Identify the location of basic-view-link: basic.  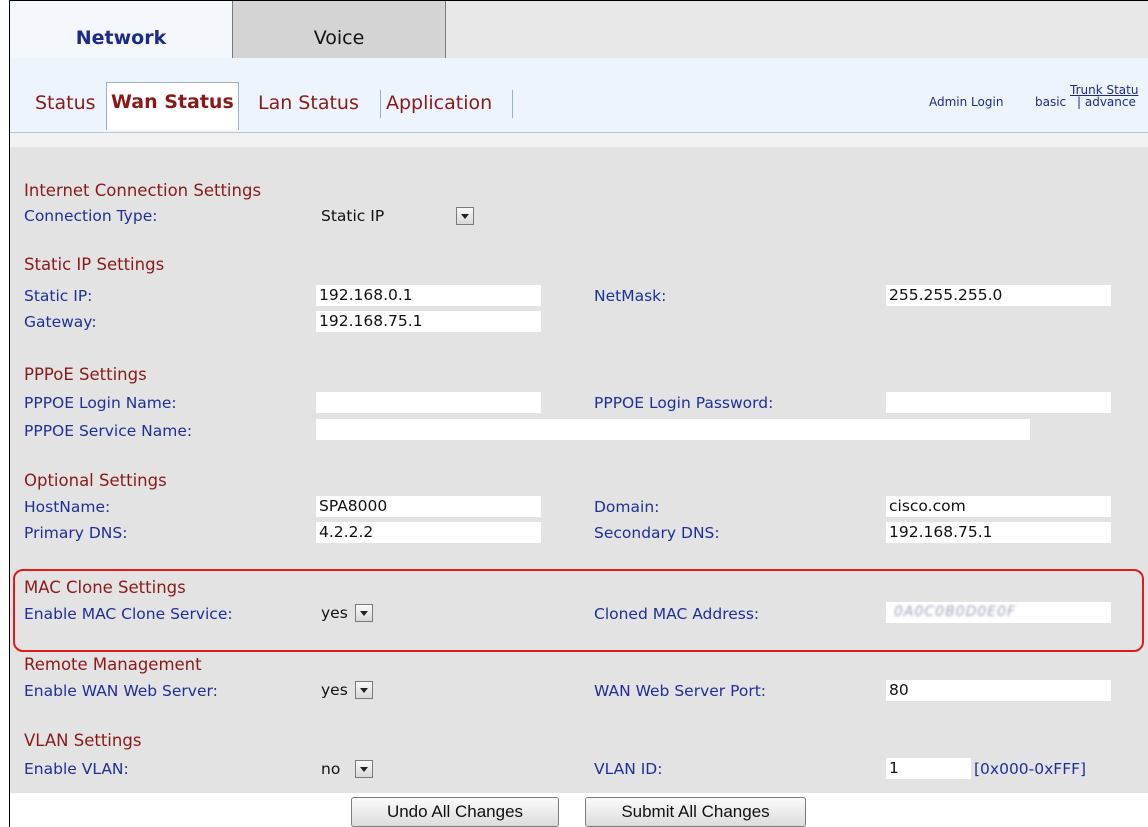
(1050, 102).